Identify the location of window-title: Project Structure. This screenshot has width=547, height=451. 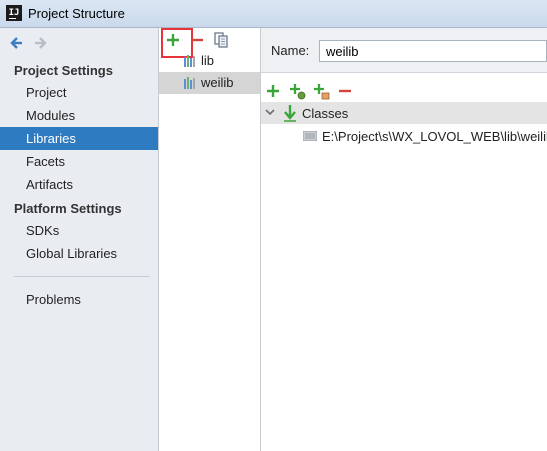
(76, 13).